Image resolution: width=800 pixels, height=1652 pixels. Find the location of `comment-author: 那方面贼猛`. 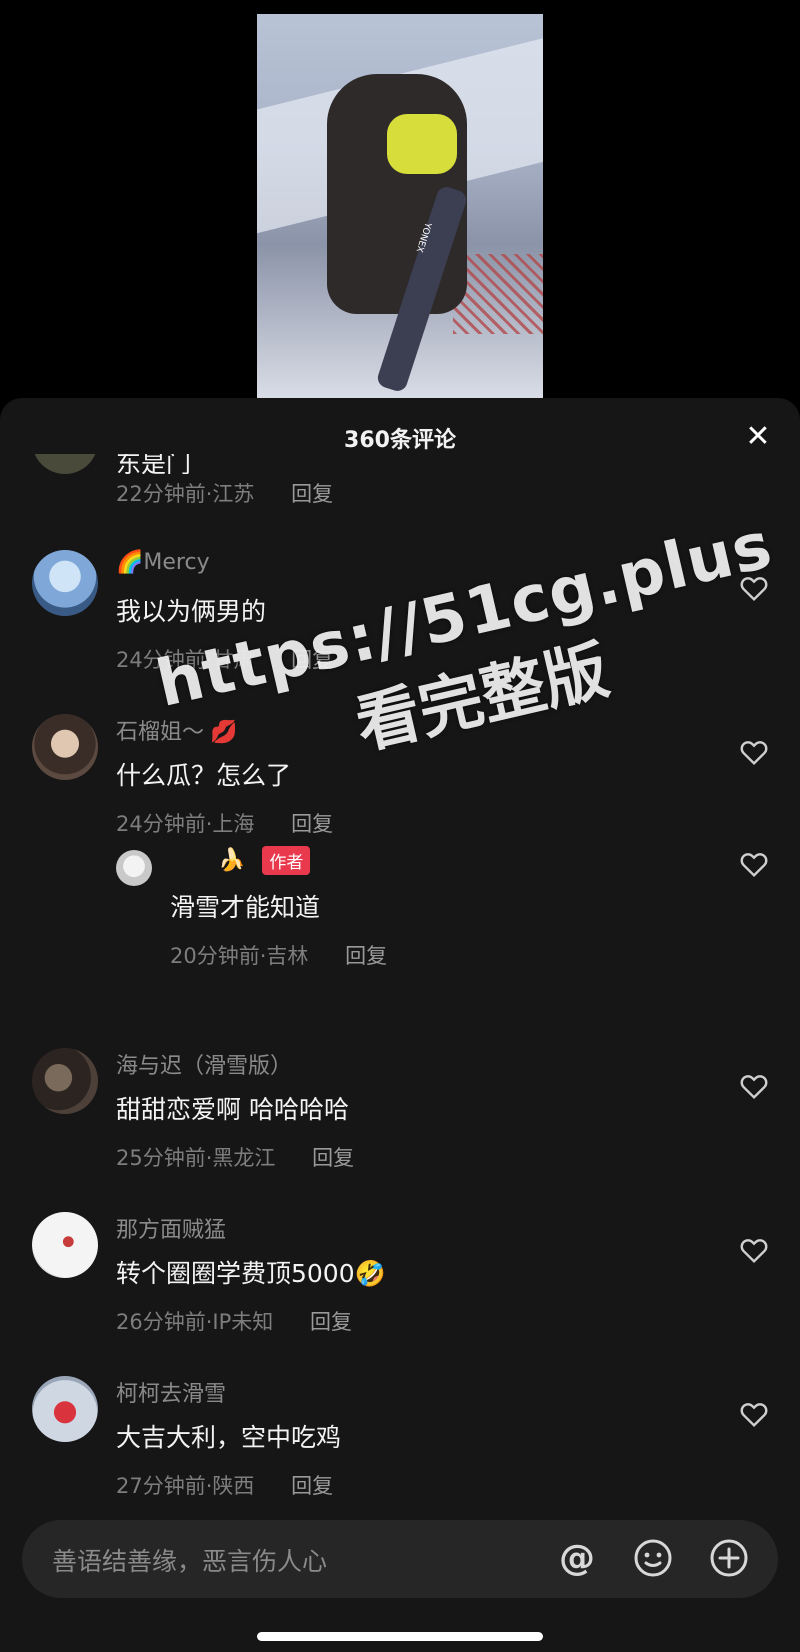

comment-author: 那方面贼猛 is located at coordinates (171, 1230).